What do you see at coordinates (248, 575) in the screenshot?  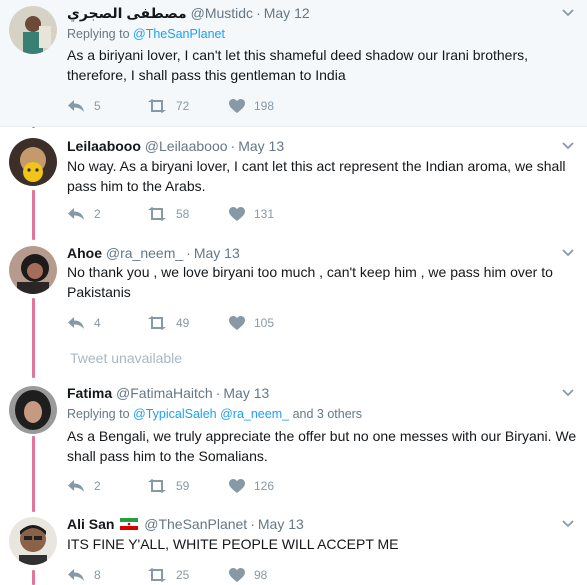 I see `like-button: 98` at bounding box center [248, 575].